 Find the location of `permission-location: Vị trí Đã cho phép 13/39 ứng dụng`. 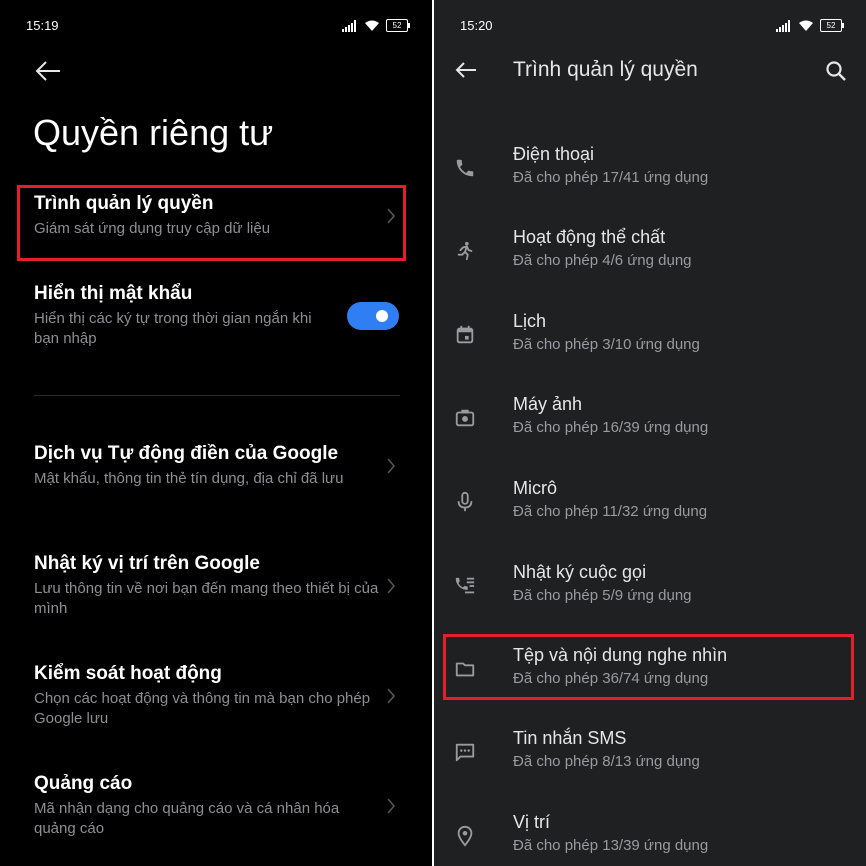

permission-location: Vị trí Đã cho phép 13/39 ứng dụng is located at coordinates (650, 838).